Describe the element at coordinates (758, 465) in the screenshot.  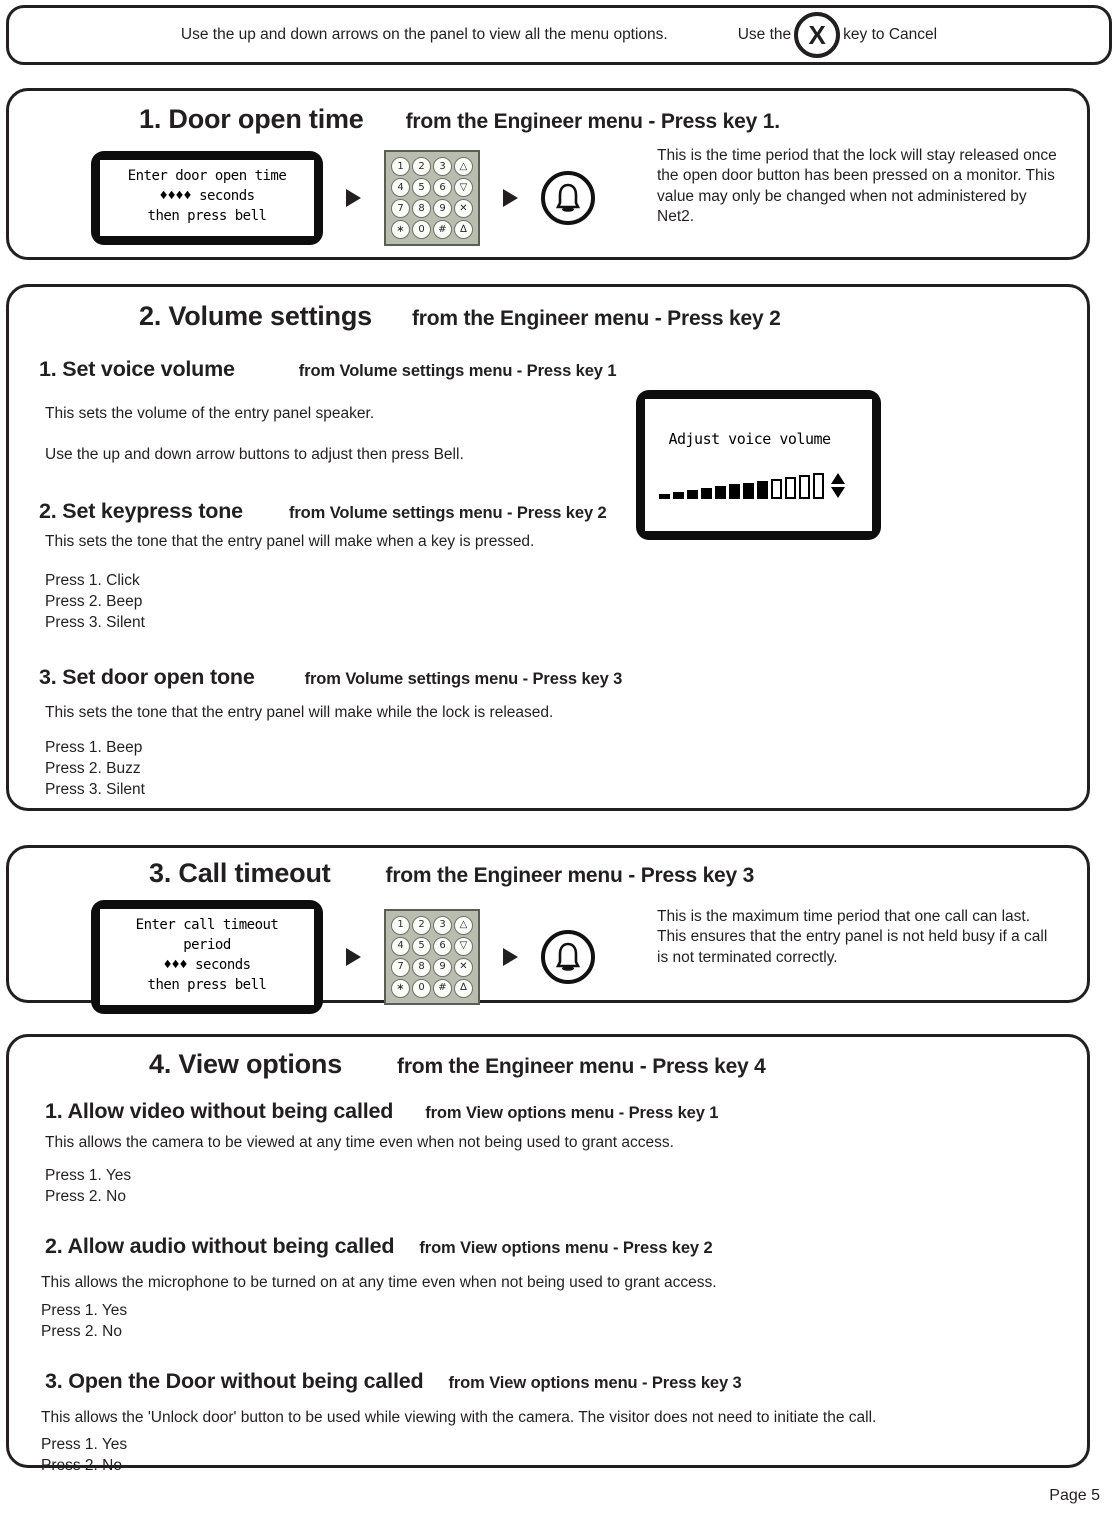
I see `lcd-display-voice-volume: Adjust voice volume` at that location.